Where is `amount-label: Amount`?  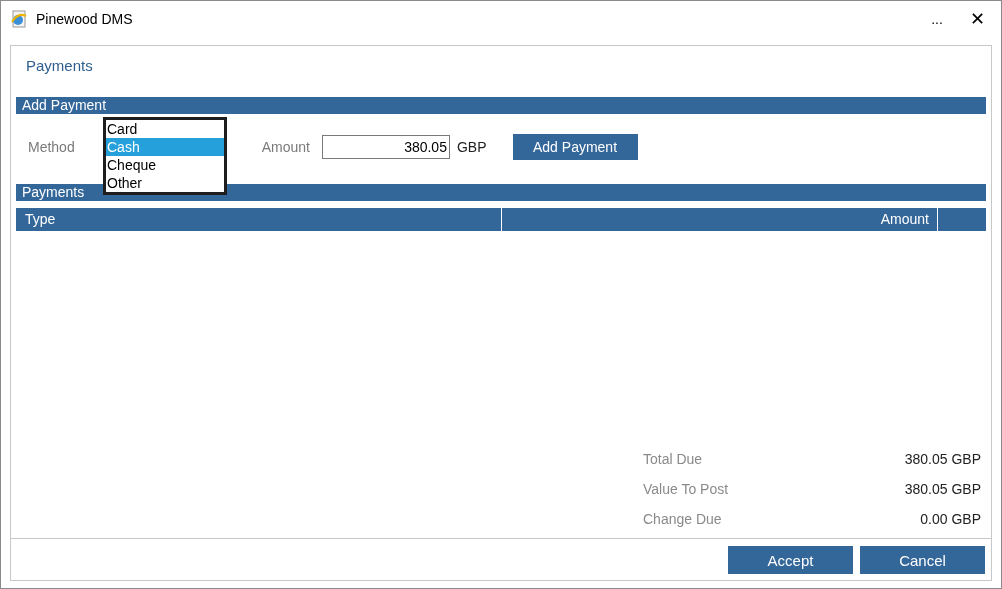
amount-label: Amount is located at coordinates (285, 147).